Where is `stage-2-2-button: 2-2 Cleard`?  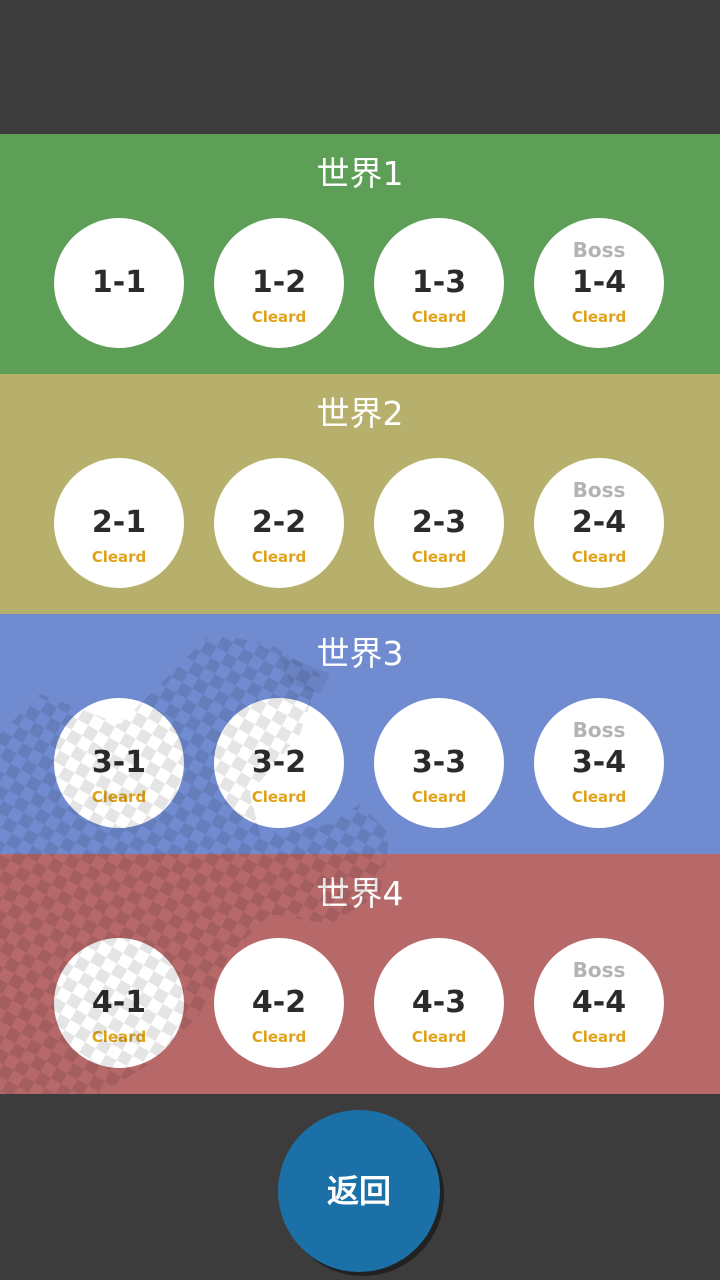 stage-2-2-button: 2-2 Cleard is located at coordinates (279, 523).